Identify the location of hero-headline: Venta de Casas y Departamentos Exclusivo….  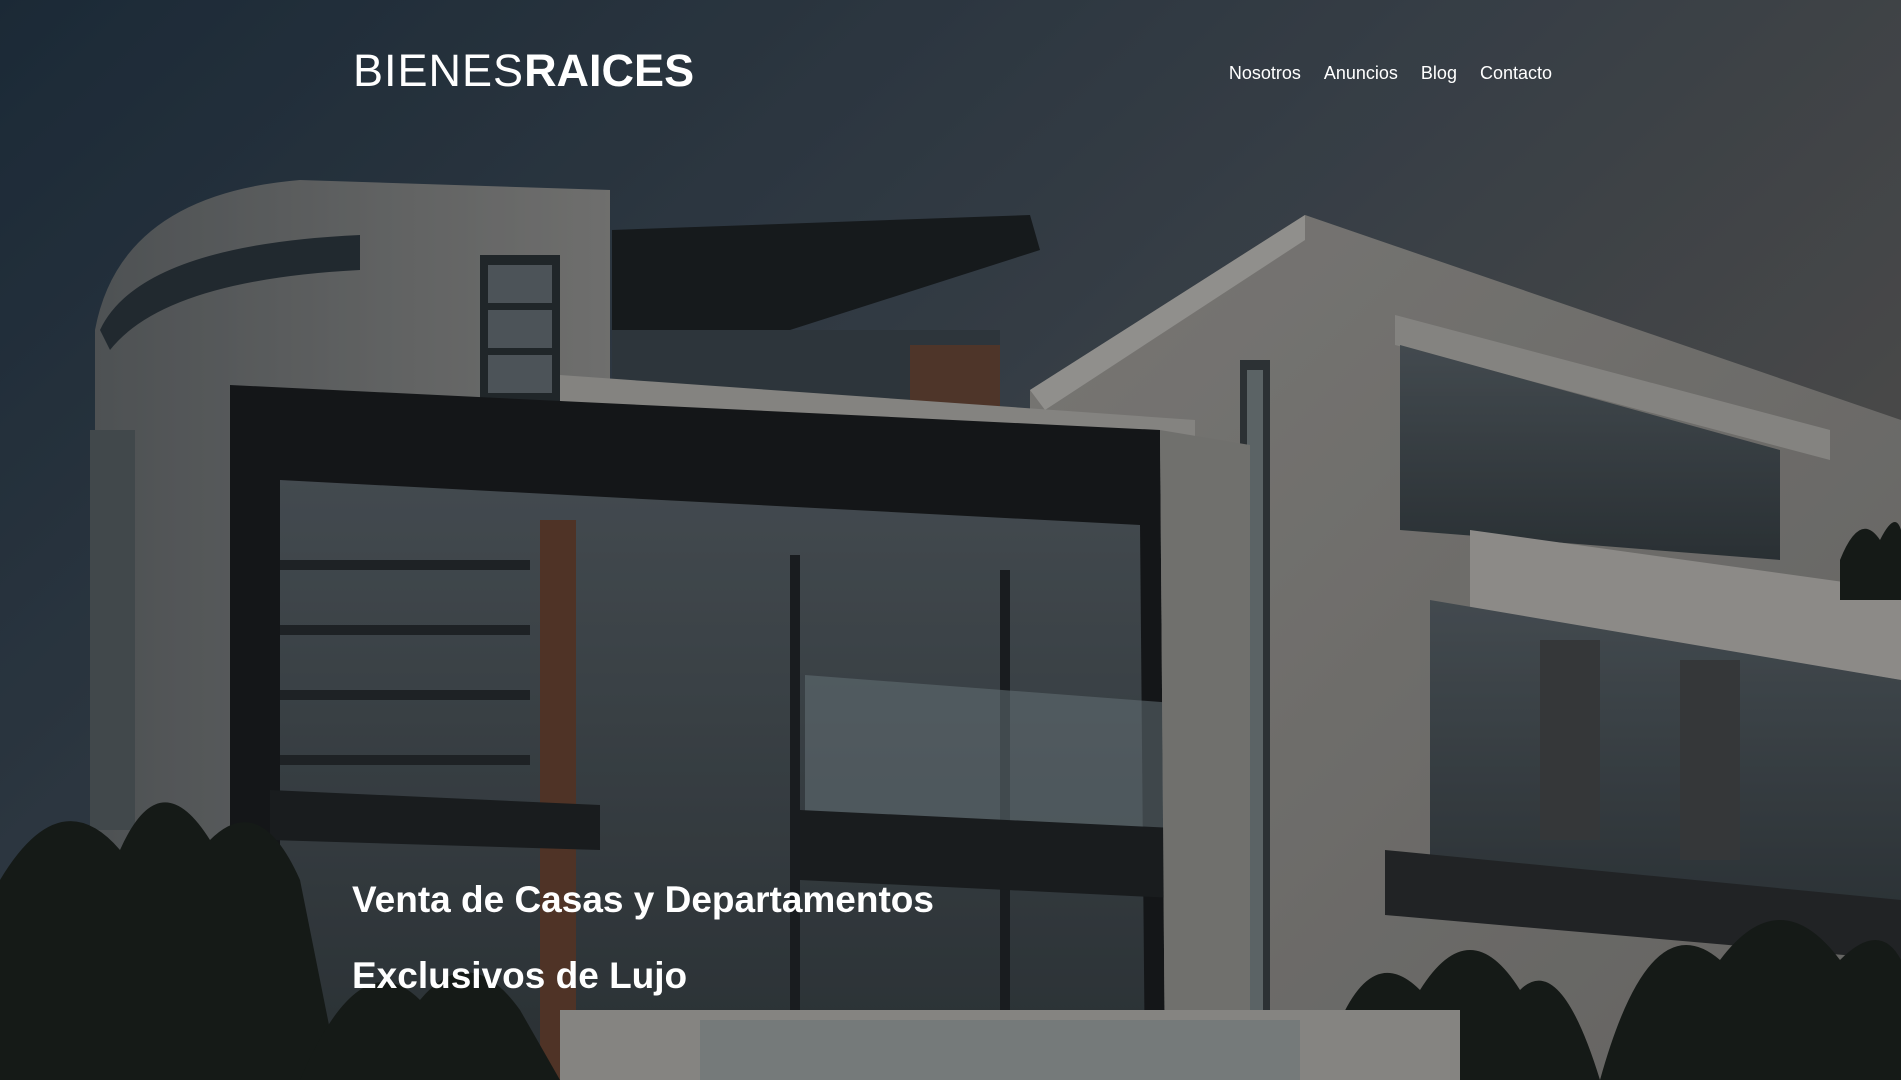
(643, 938).